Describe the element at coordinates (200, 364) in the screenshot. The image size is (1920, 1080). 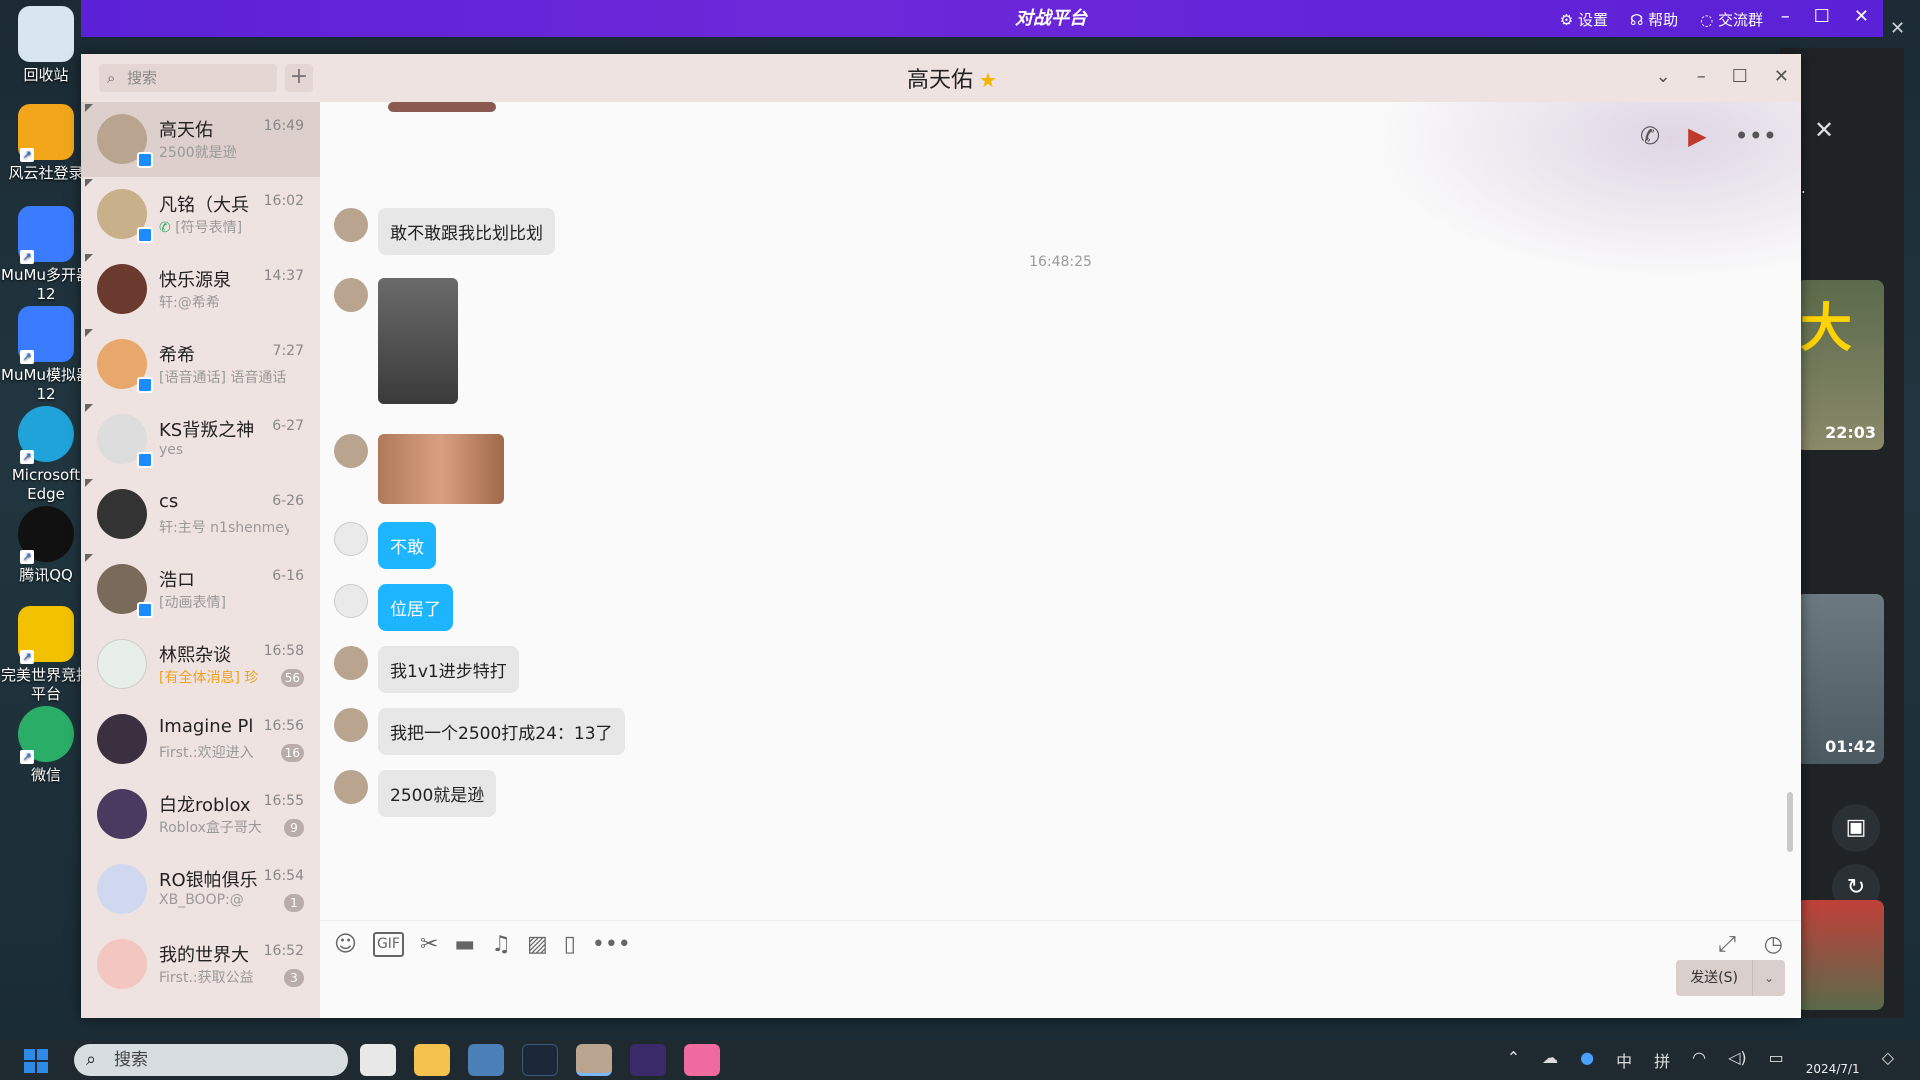
I see `contact-item: 希希 7:27 [语音通话] 语音通话` at that location.